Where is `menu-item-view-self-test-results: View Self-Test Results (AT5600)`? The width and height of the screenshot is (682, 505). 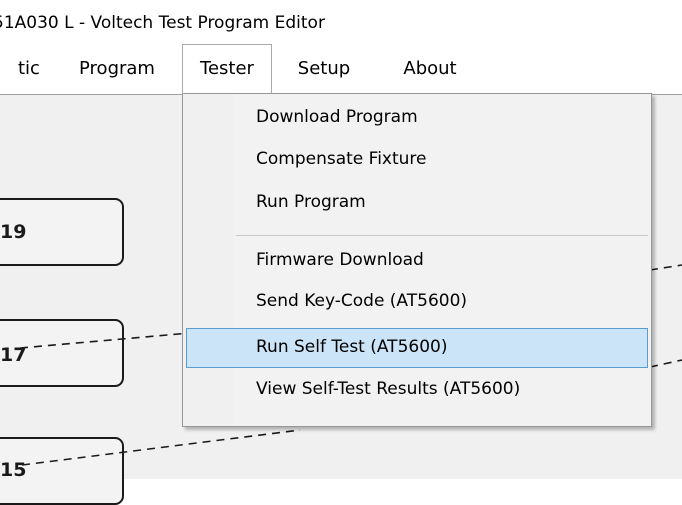
menu-item-view-self-test-results: View Self-Test Results (AT5600) is located at coordinates (417, 390).